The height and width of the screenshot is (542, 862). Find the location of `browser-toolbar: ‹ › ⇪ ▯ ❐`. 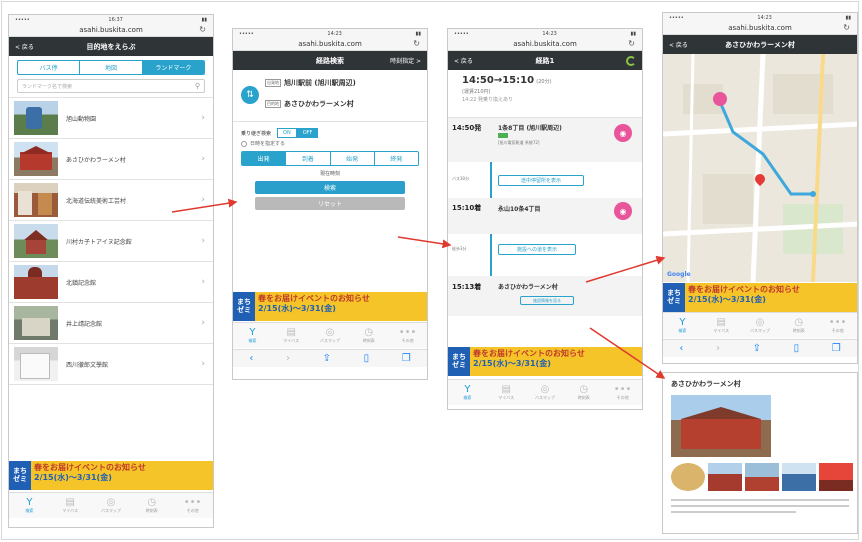

browser-toolbar: ‹ › ⇪ ▯ ❐ is located at coordinates (330, 358).